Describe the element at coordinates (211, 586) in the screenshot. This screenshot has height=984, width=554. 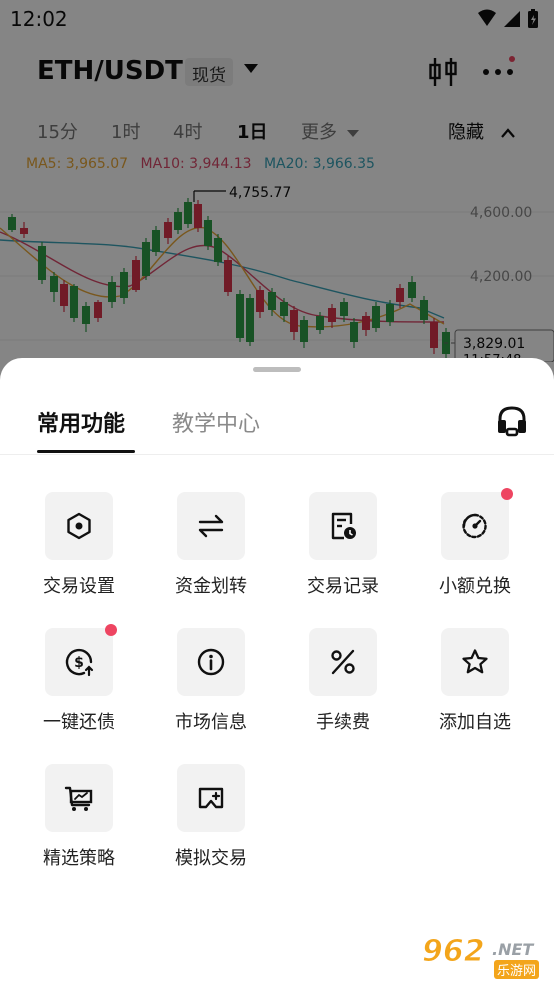
I see `function-label: 资金划转` at that location.